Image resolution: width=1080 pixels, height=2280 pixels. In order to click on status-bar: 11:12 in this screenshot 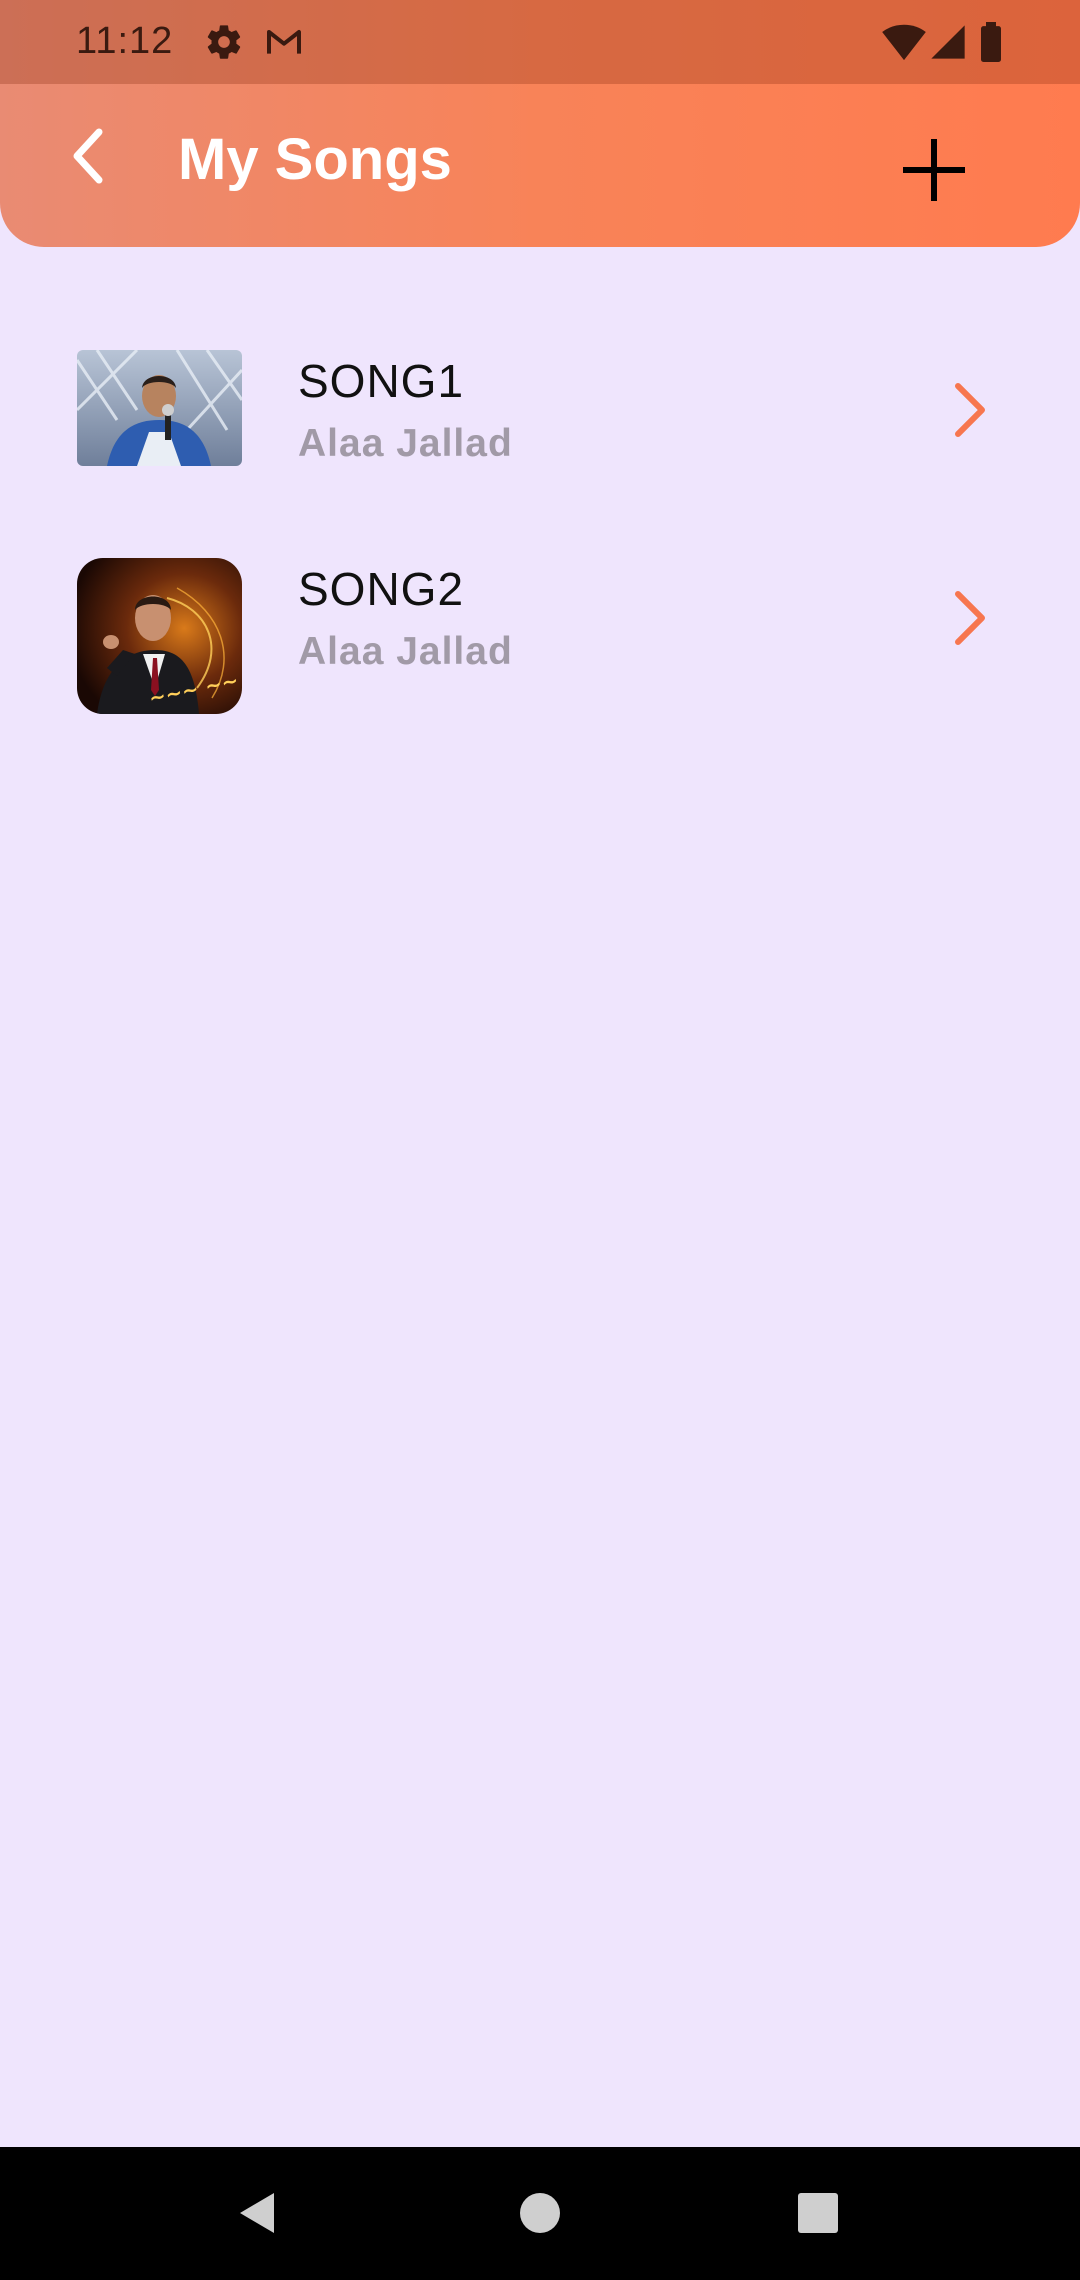, I will do `click(540, 42)`.